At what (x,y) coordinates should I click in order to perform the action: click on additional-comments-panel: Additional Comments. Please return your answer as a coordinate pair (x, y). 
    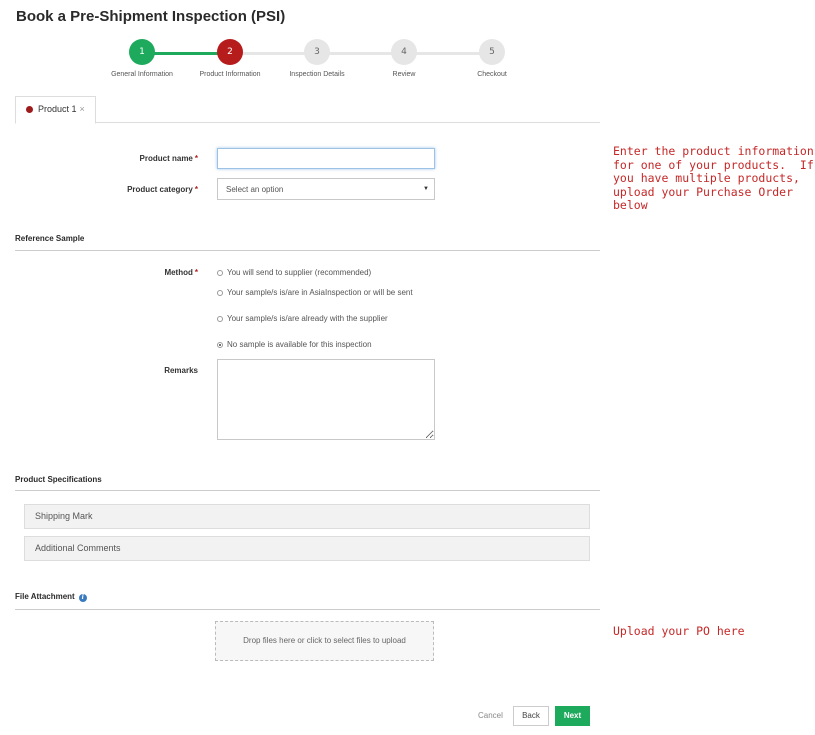
    Looking at the image, I should click on (307, 548).